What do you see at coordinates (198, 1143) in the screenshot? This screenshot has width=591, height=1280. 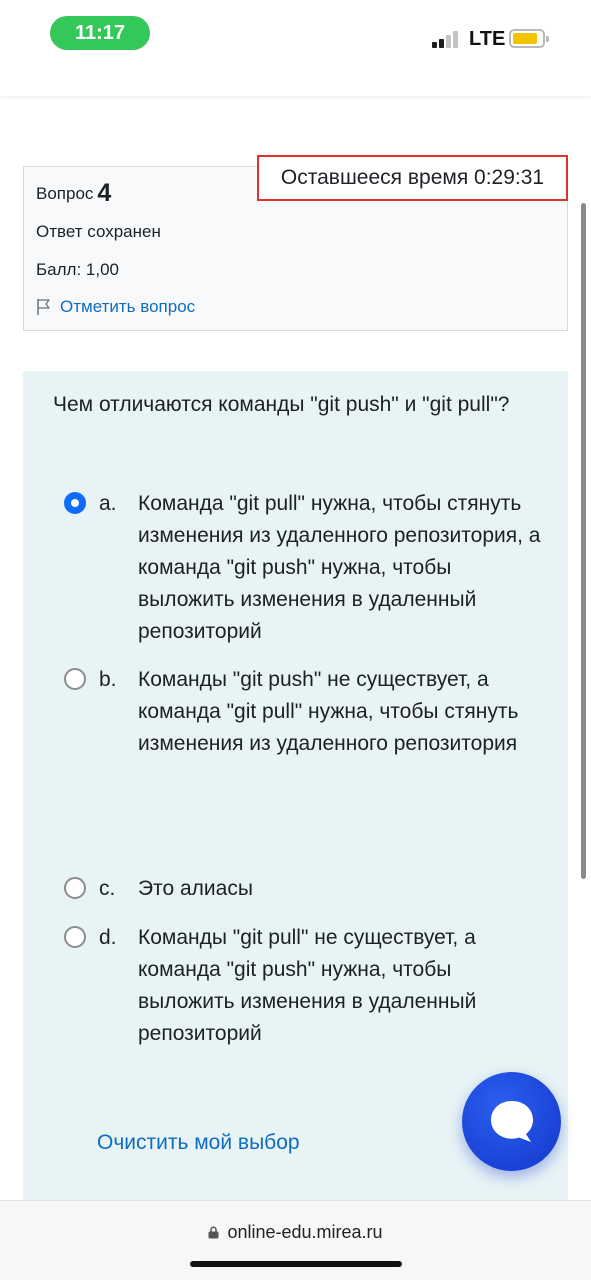 I see `clear-choice-link: Очистить мой выбор` at bounding box center [198, 1143].